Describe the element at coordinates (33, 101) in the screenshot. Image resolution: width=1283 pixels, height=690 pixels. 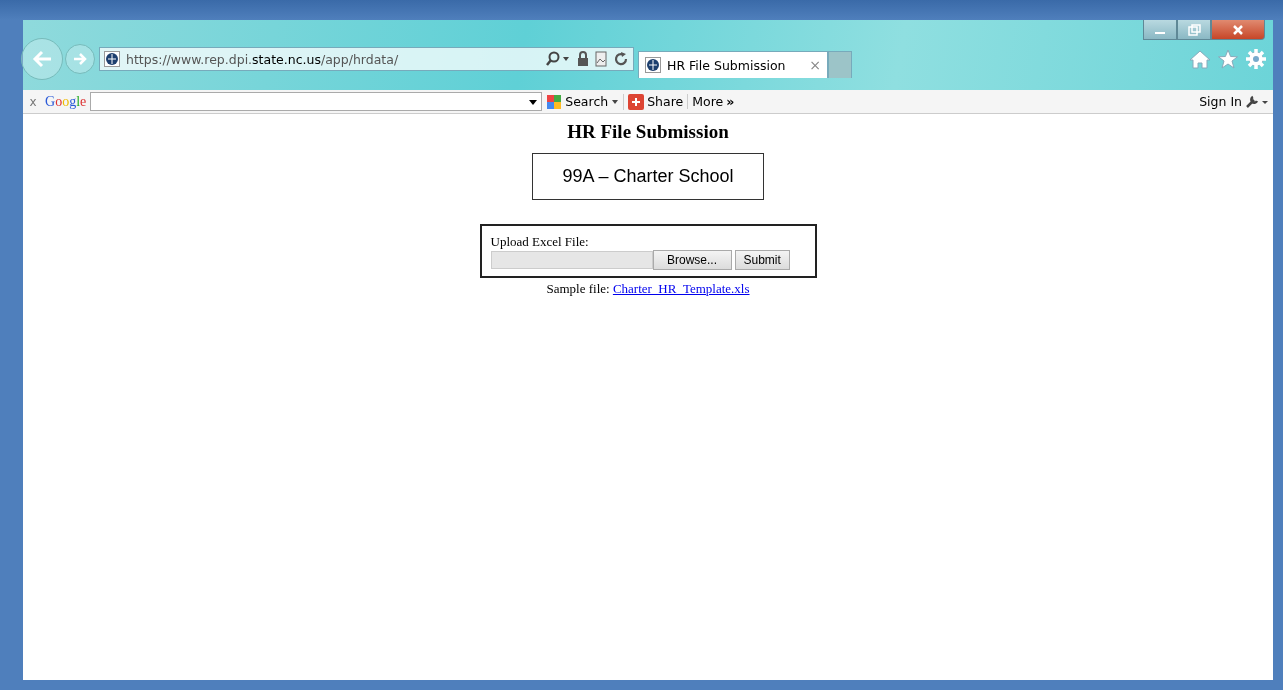
I see `close-toolbar-button: x` at that location.